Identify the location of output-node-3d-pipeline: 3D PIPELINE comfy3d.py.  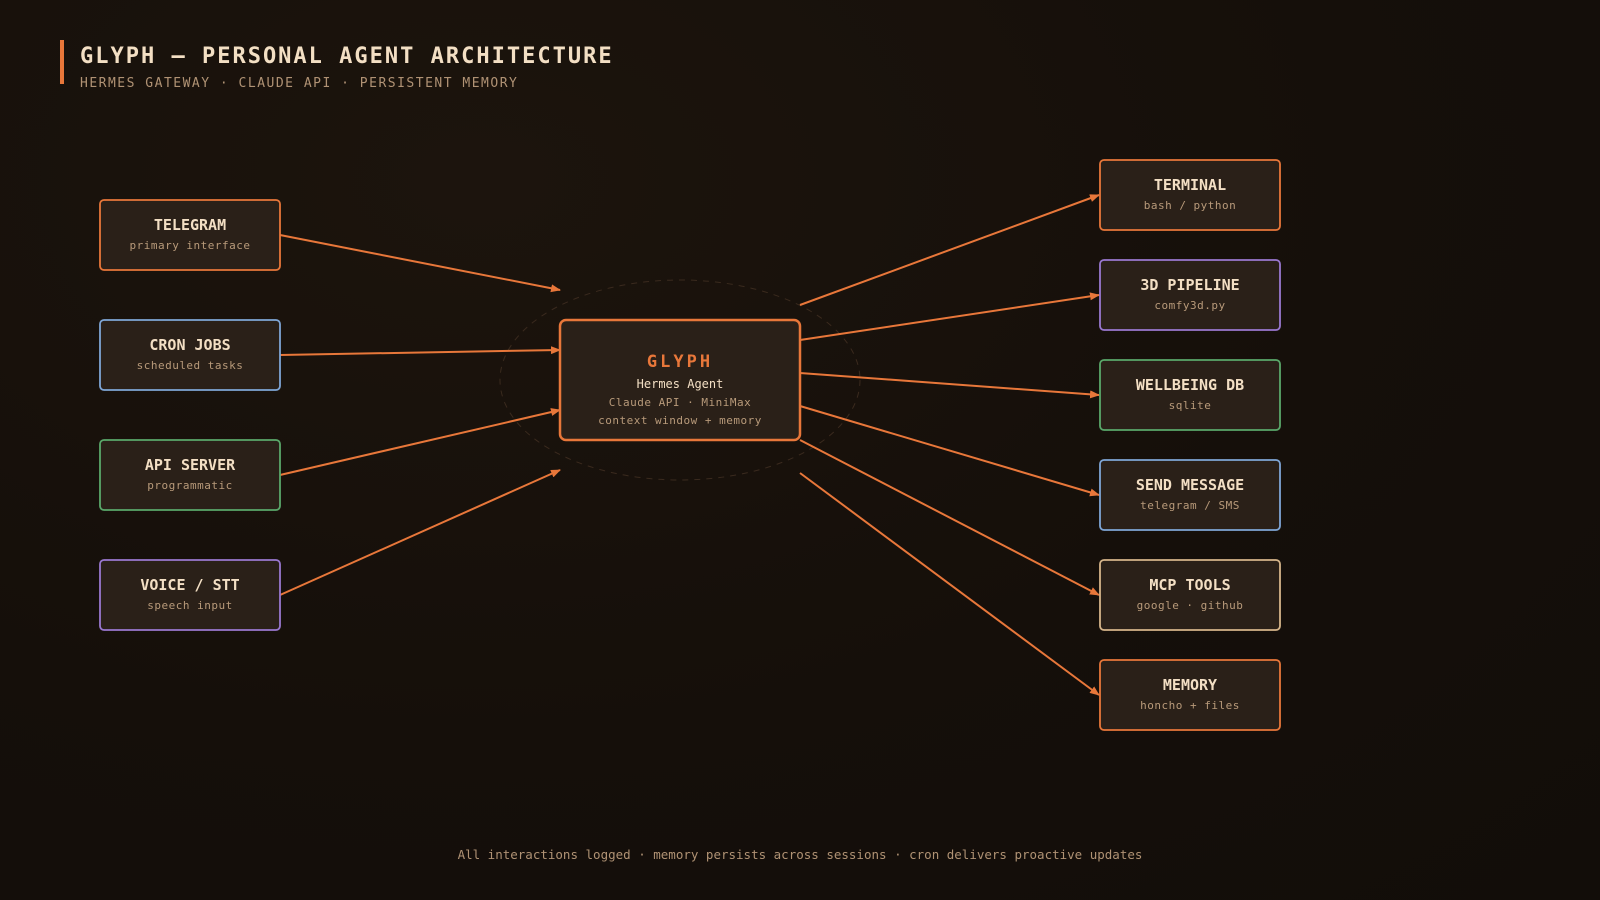
(1190, 295).